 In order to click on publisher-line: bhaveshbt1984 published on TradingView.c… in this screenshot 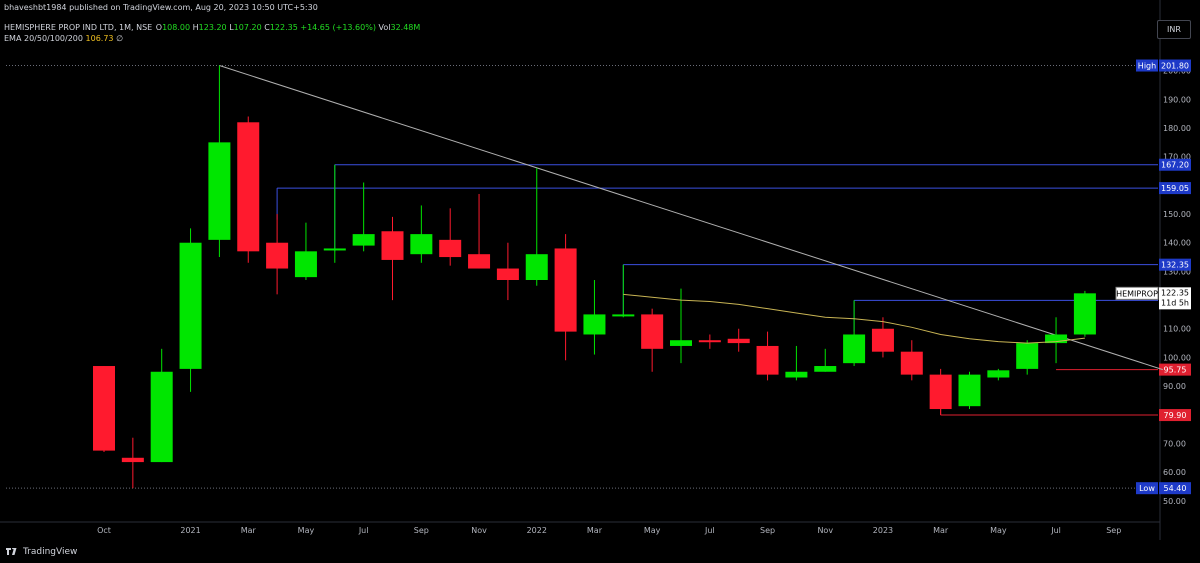, I will do `click(161, 7)`.